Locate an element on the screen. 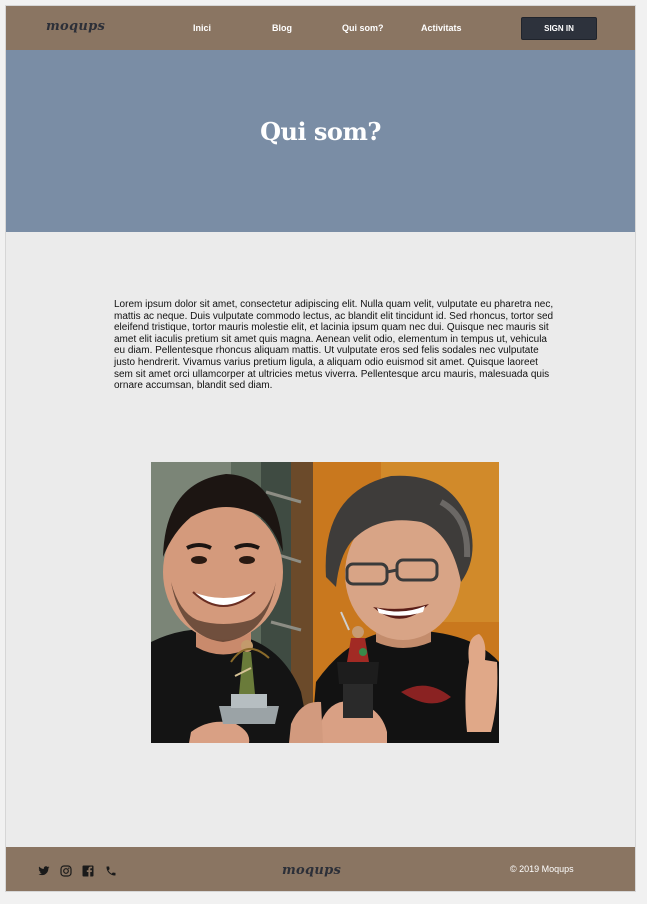 This screenshot has width=647, height=904. header-logo: moqups is located at coordinates (75, 26).